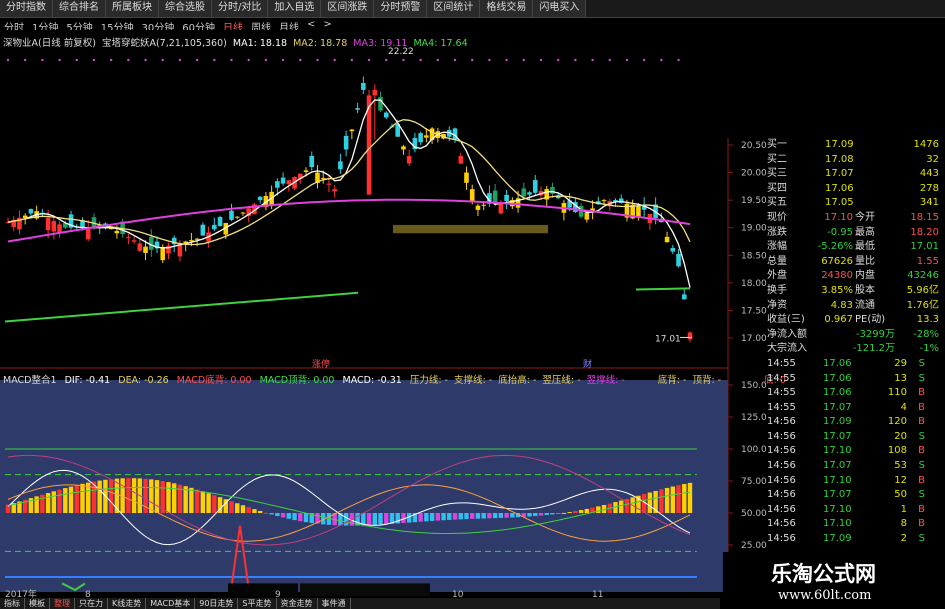  Describe the element at coordinates (924, 247) in the screenshot. I see `stat-value2: 17.01` at that location.